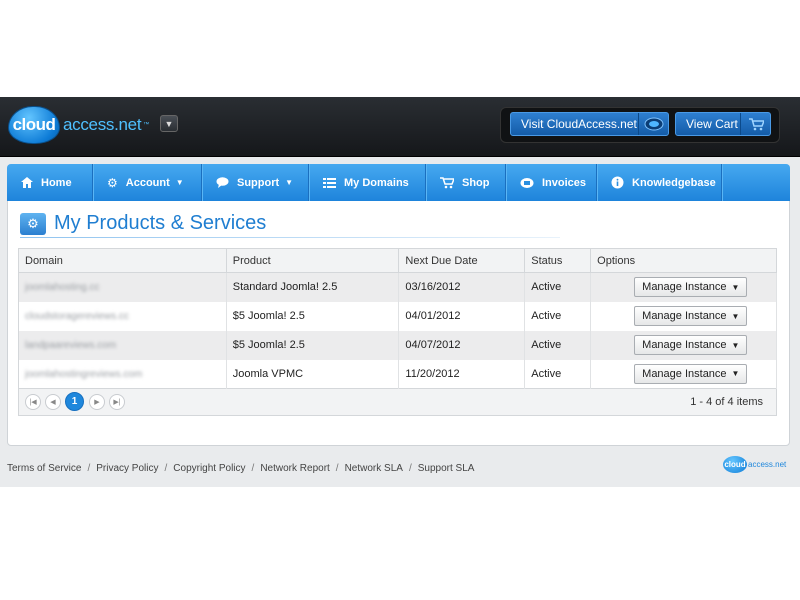  I want to click on footer-link-support-sla: Support SLA, so click(446, 468).